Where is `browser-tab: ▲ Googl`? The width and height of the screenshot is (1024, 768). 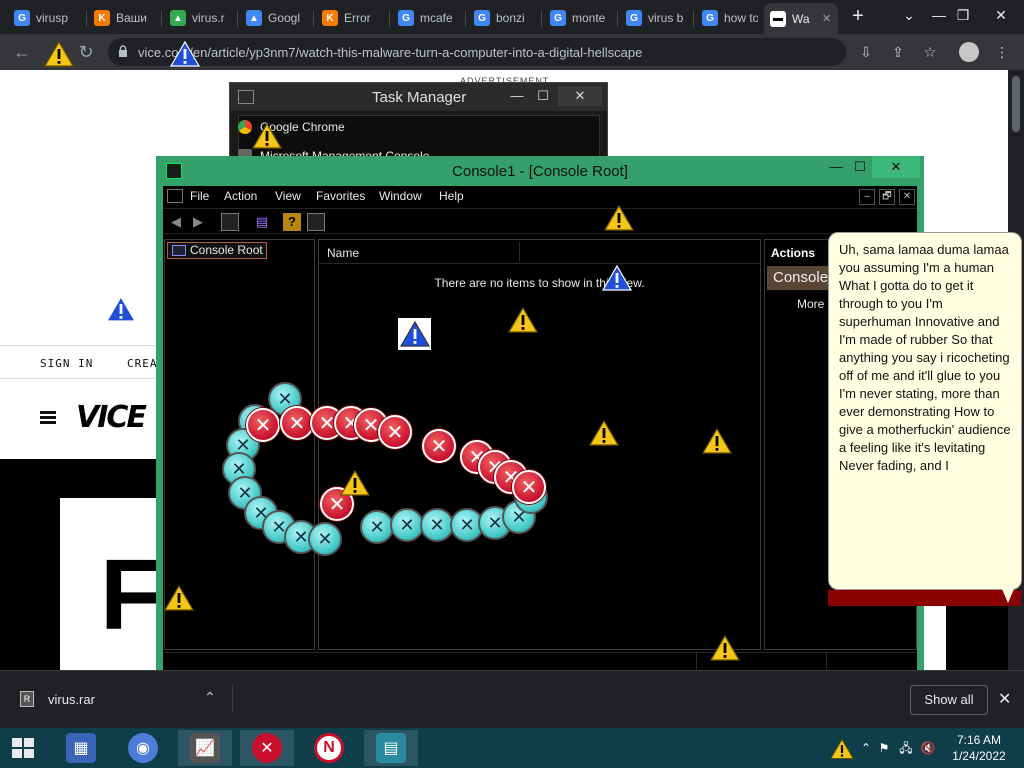
browser-tab: ▲ Googl is located at coordinates (276, 18).